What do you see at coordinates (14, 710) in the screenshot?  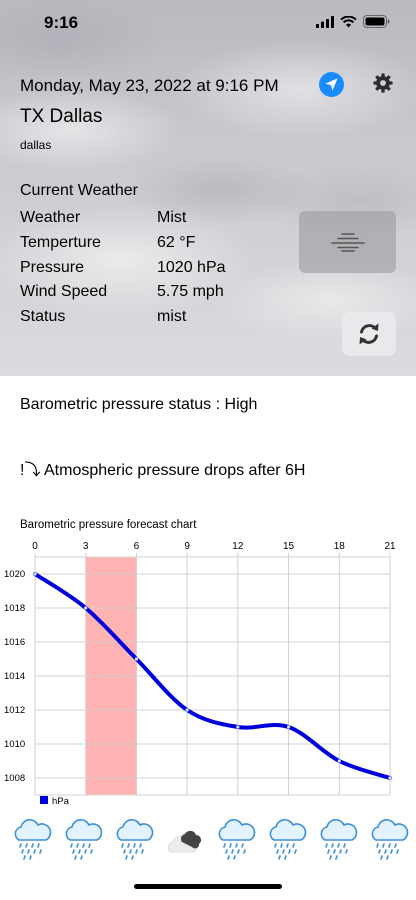 I see `y-tick-label: 1012` at bounding box center [14, 710].